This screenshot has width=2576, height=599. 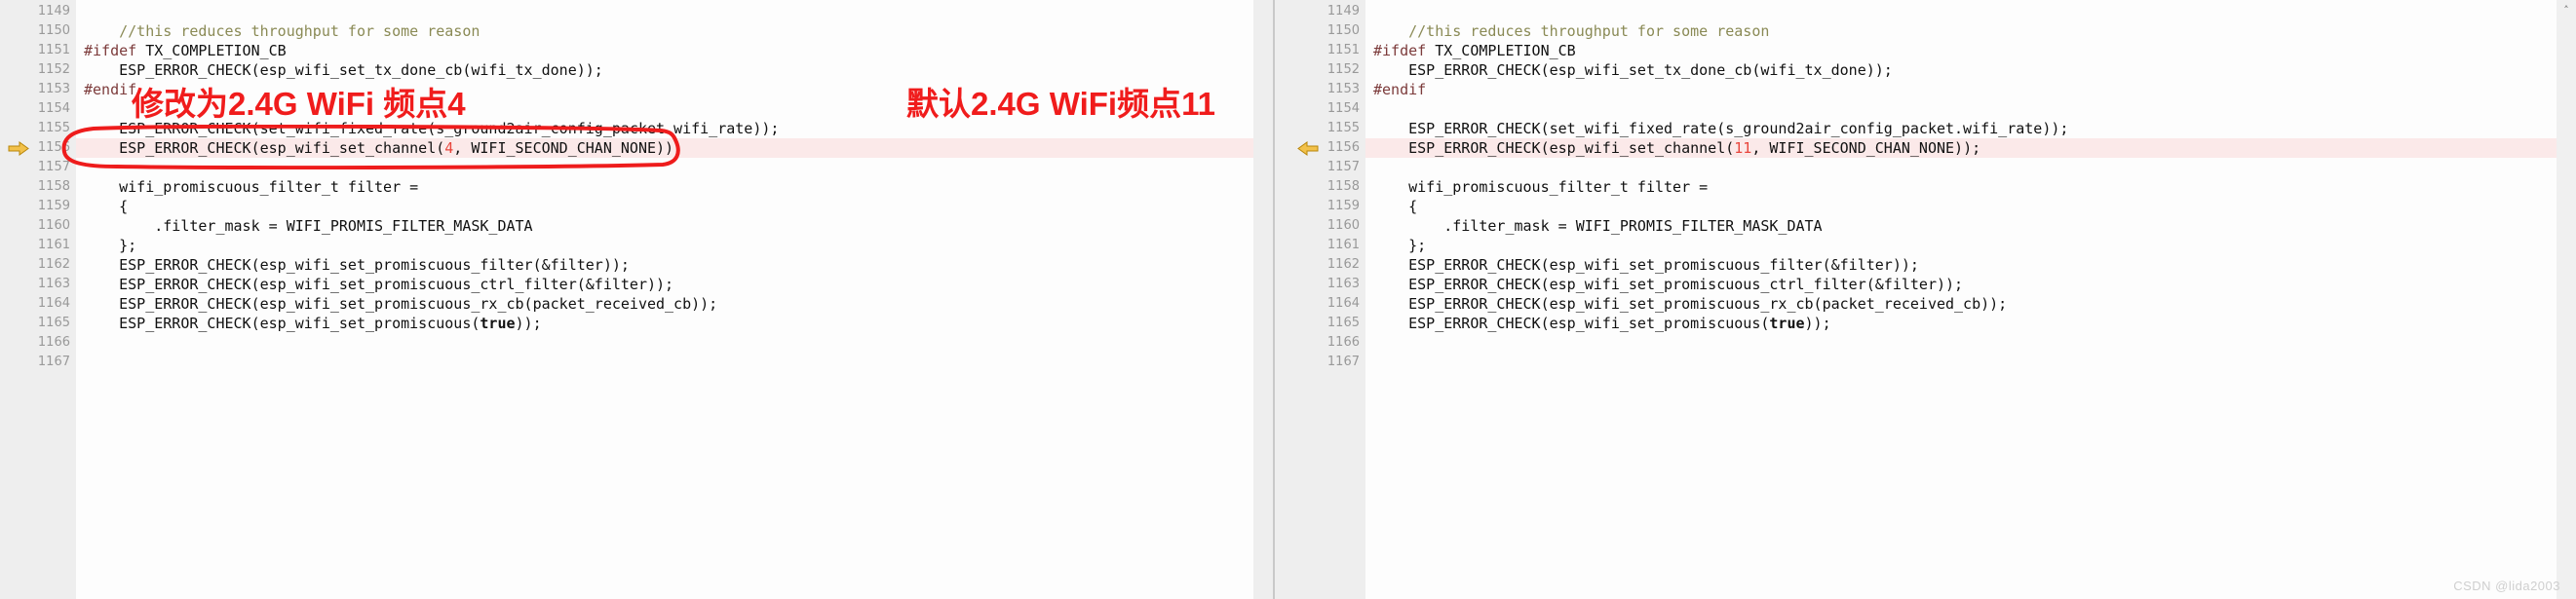 What do you see at coordinates (1554, 148) in the screenshot?
I see `code-token: ESP_ERROR_CHECK(esp_wifi_set_channel(` at bounding box center [1554, 148].